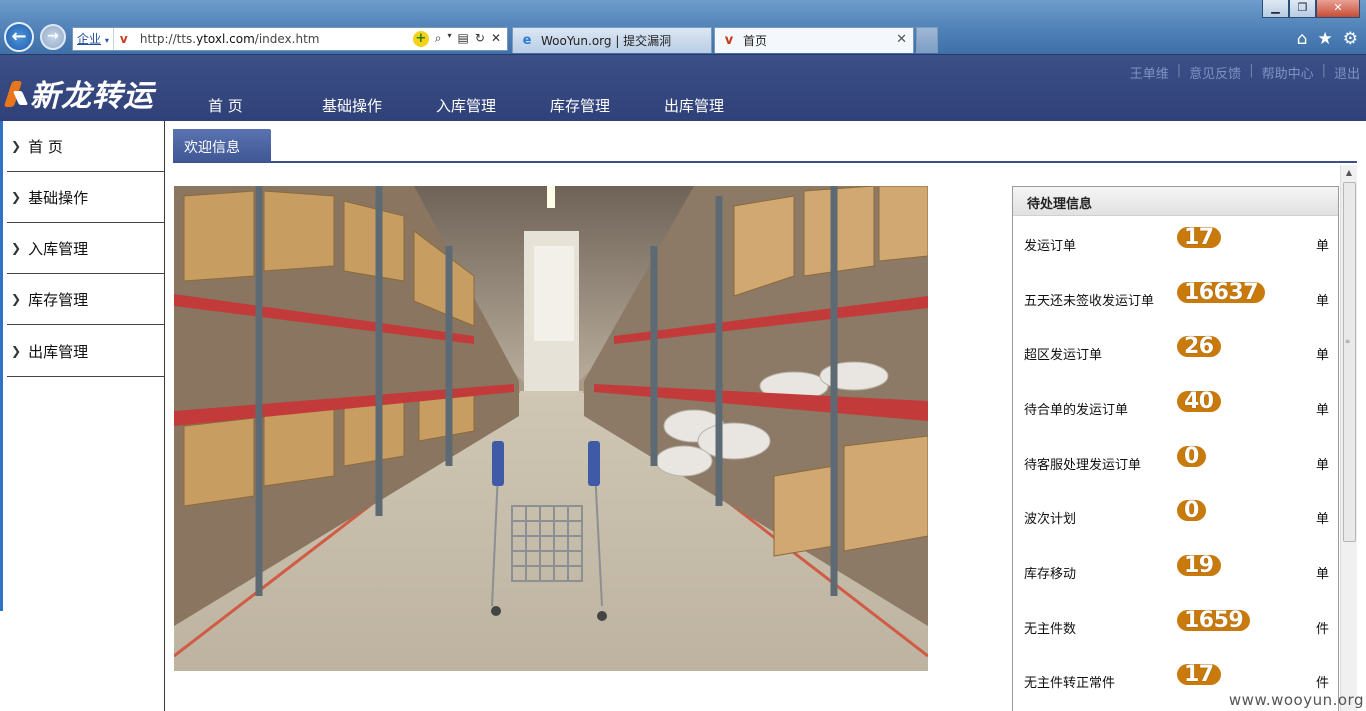 The width and height of the screenshot is (1366, 711). I want to click on nav-inventory-management: 库存管理, so click(589, 105).